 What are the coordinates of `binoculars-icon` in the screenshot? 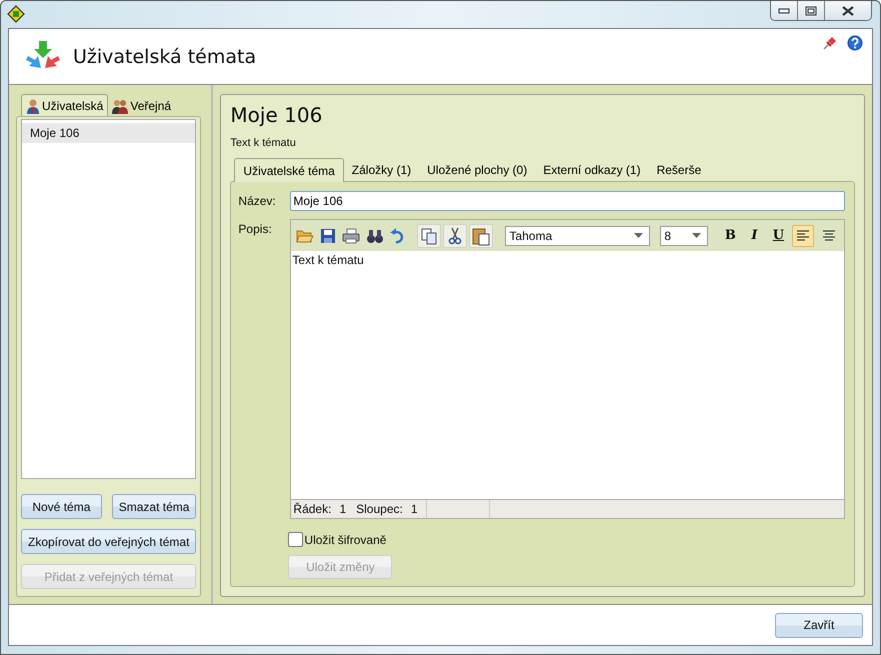 It's located at (375, 236).